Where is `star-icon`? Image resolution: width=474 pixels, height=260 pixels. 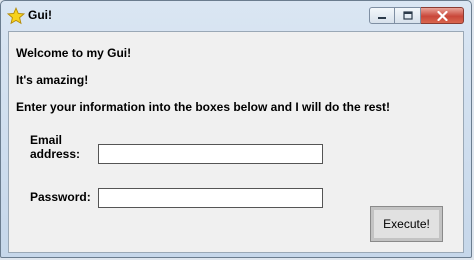 star-icon is located at coordinates (16, 16).